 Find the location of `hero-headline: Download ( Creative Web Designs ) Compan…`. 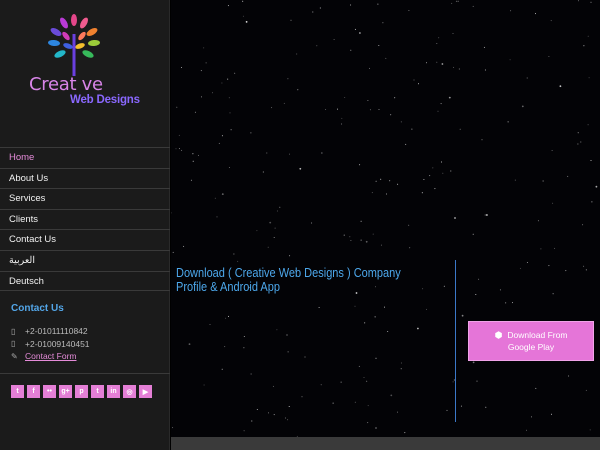

hero-headline: Download ( Creative Web Designs ) Compan… is located at coordinates (295, 280).